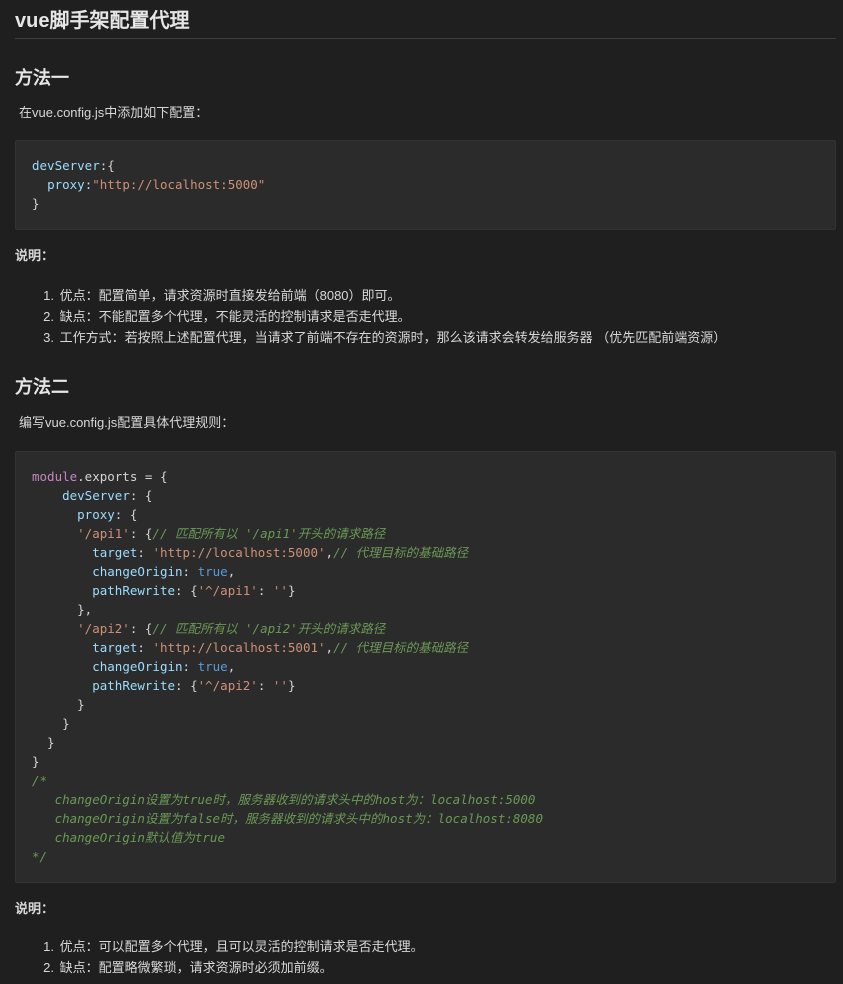 The width and height of the screenshot is (843, 984). I want to click on code-line: proxy: {, so click(84, 514).